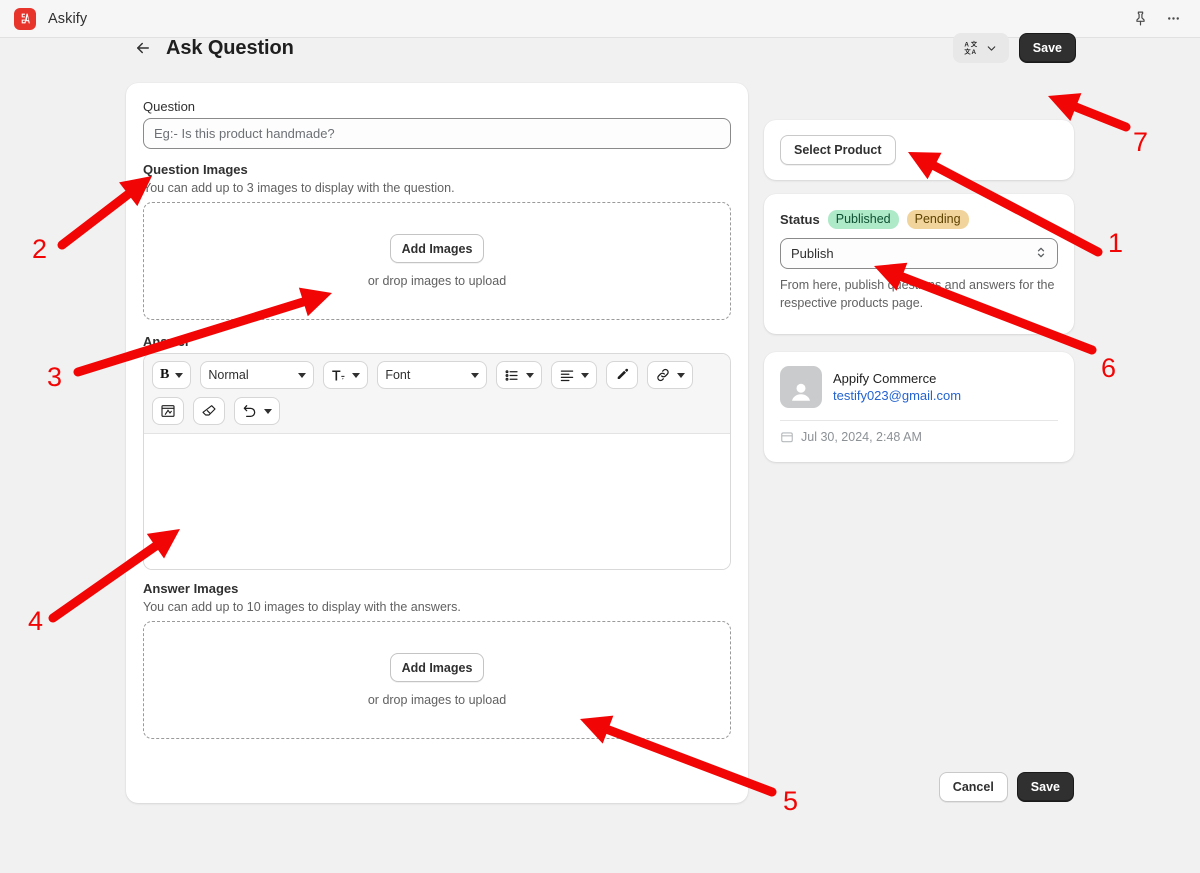  I want to click on clear-format-button, so click(209, 411).